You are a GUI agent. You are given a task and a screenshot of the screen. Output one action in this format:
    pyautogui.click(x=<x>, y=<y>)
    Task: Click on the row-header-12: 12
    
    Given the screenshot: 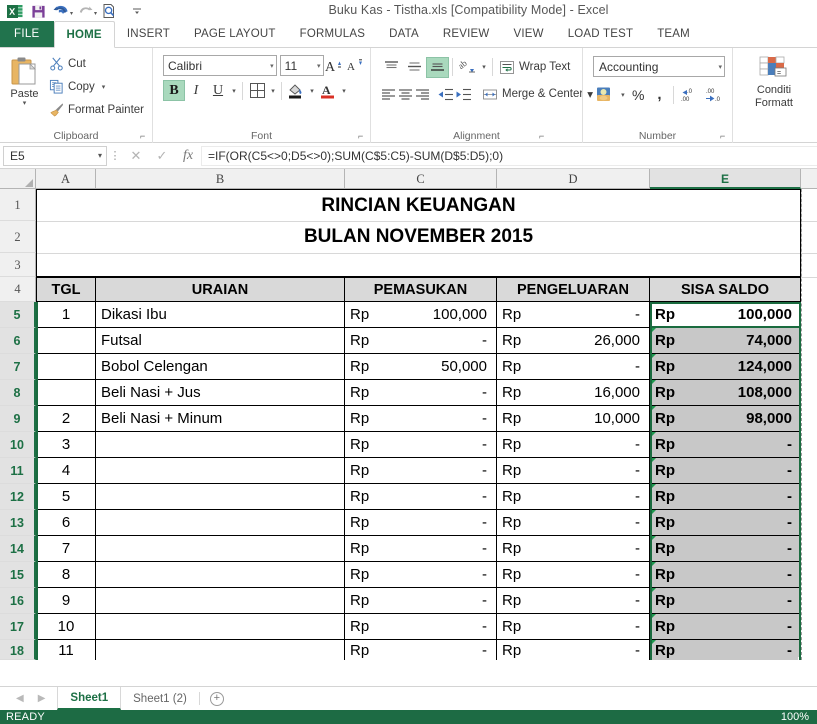 What is the action you would take?
    pyautogui.click(x=18, y=497)
    